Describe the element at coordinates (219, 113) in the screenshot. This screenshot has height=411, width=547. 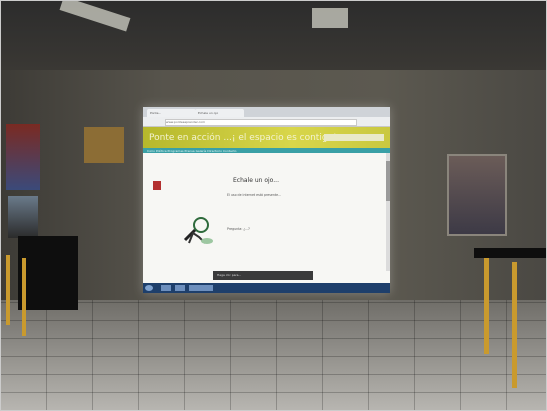
I see `browser-tab-active: Echale un ojo` at that location.